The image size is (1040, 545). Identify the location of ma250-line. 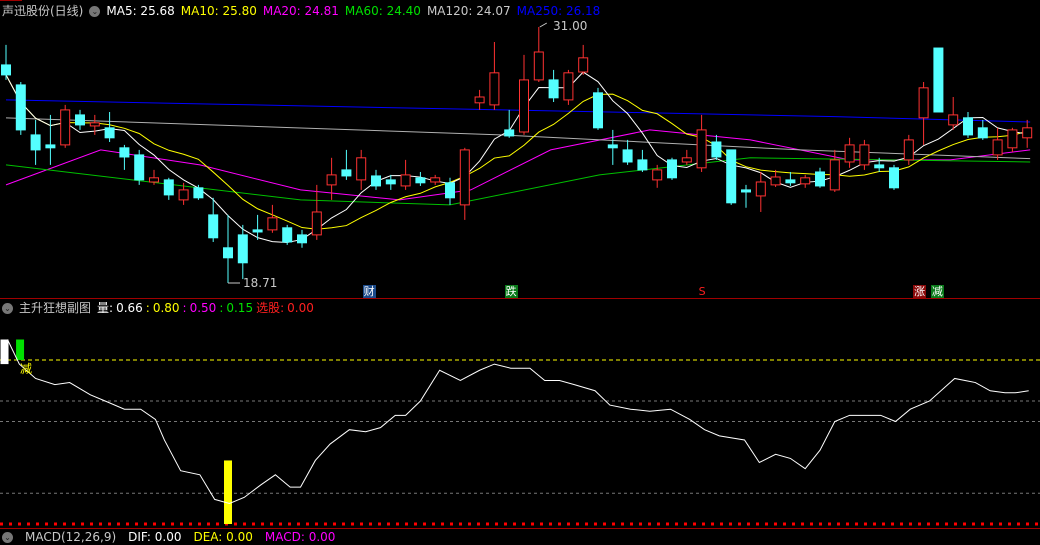
(518, 111).